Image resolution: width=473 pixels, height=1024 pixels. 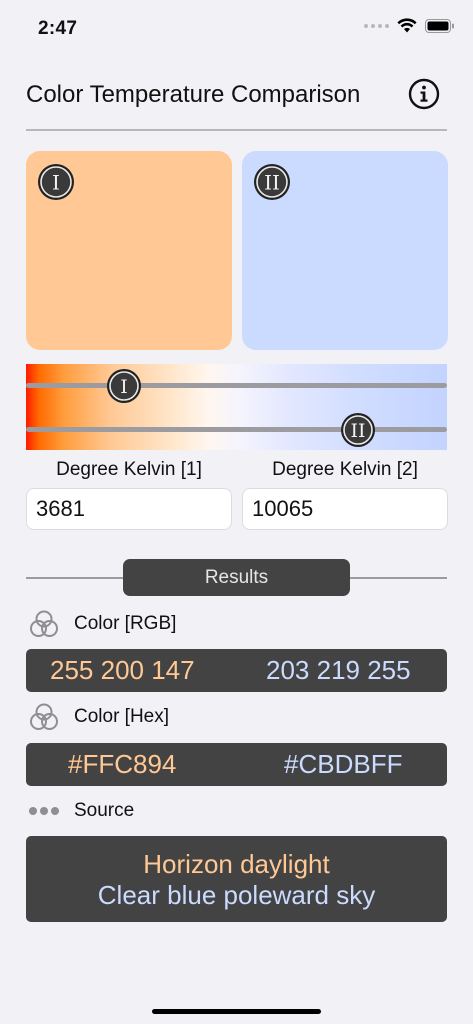 What do you see at coordinates (345, 469) in the screenshot?
I see `kelvin-label-2: Degree Kelvin [2]` at bounding box center [345, 469].